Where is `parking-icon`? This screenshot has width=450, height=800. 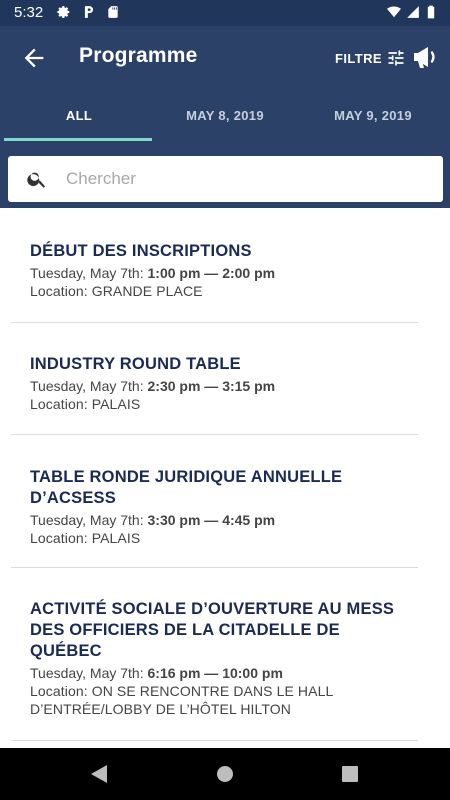 parking-icon is located at coordinates (89, 12).